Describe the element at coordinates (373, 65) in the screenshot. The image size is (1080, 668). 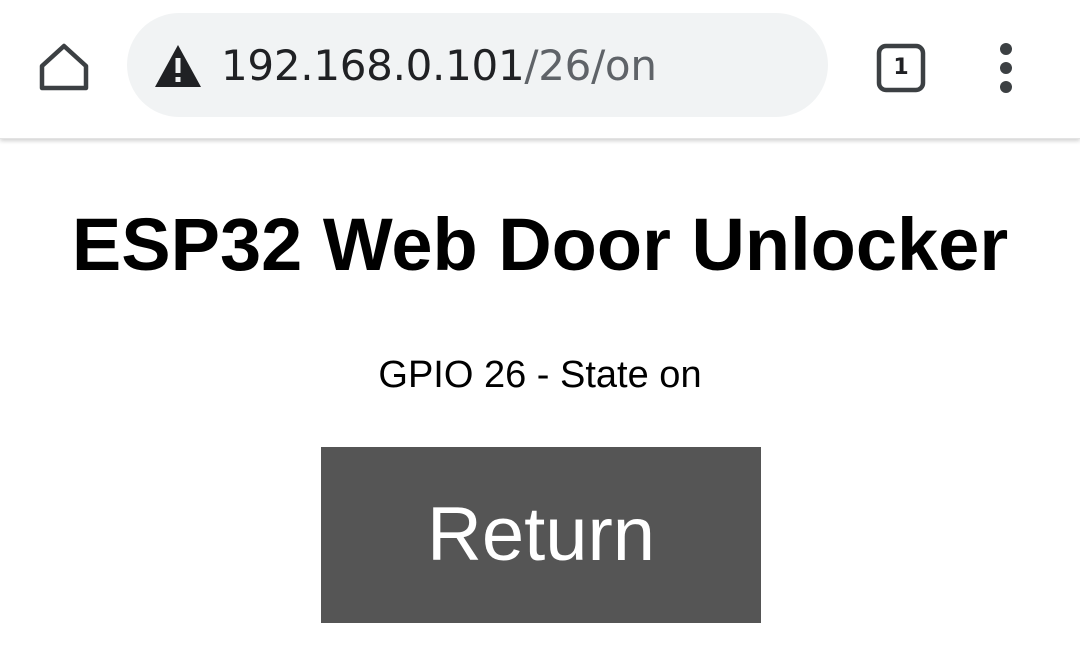
I see `url-host: 192.168.0.101` at that location.